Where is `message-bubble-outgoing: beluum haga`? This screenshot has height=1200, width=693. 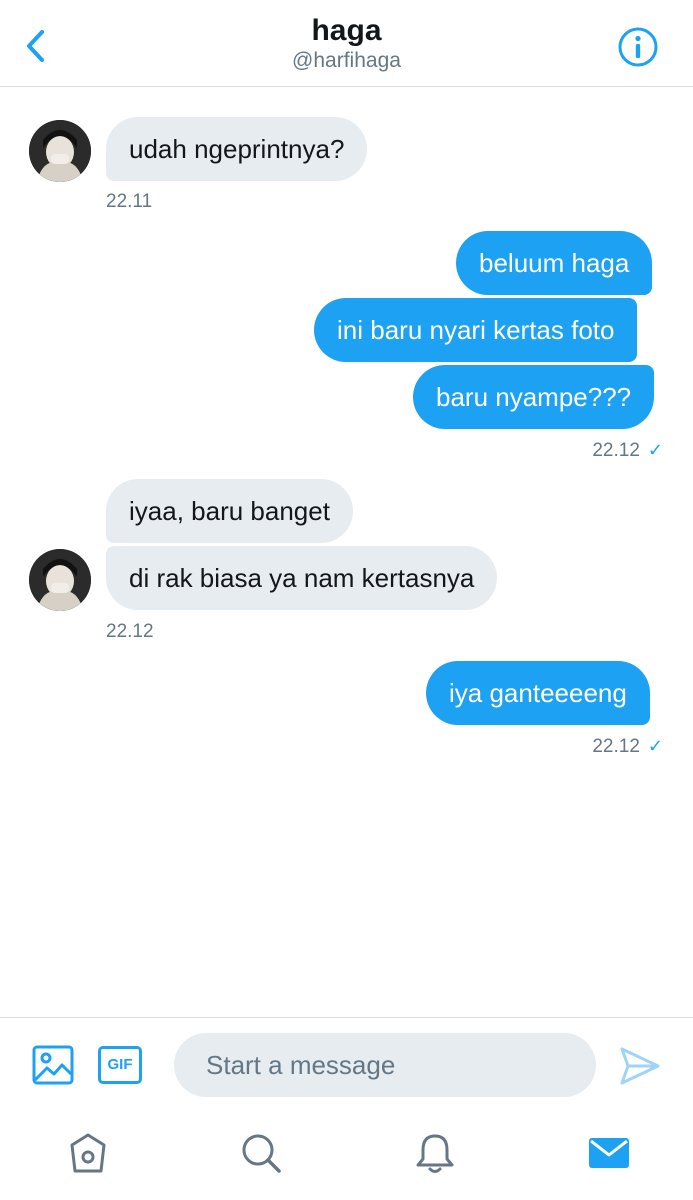 message-bubble-outgoing: beluum haga is located at coordinates (554, 263).